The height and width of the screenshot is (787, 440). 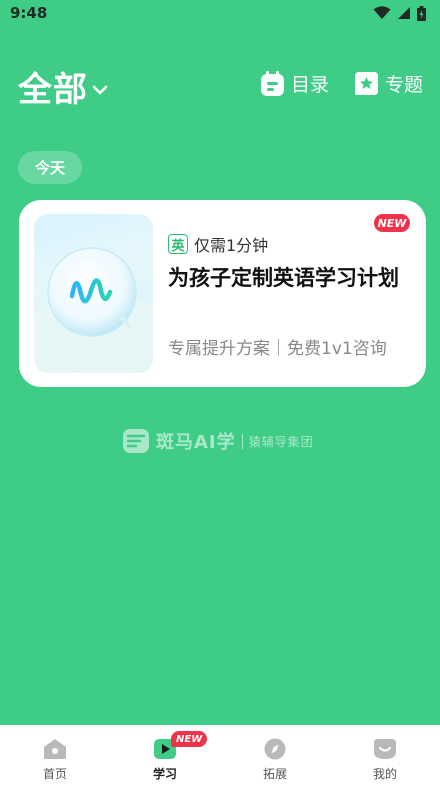 I want to click on course-thumbnail, so click(x=93, y=293).